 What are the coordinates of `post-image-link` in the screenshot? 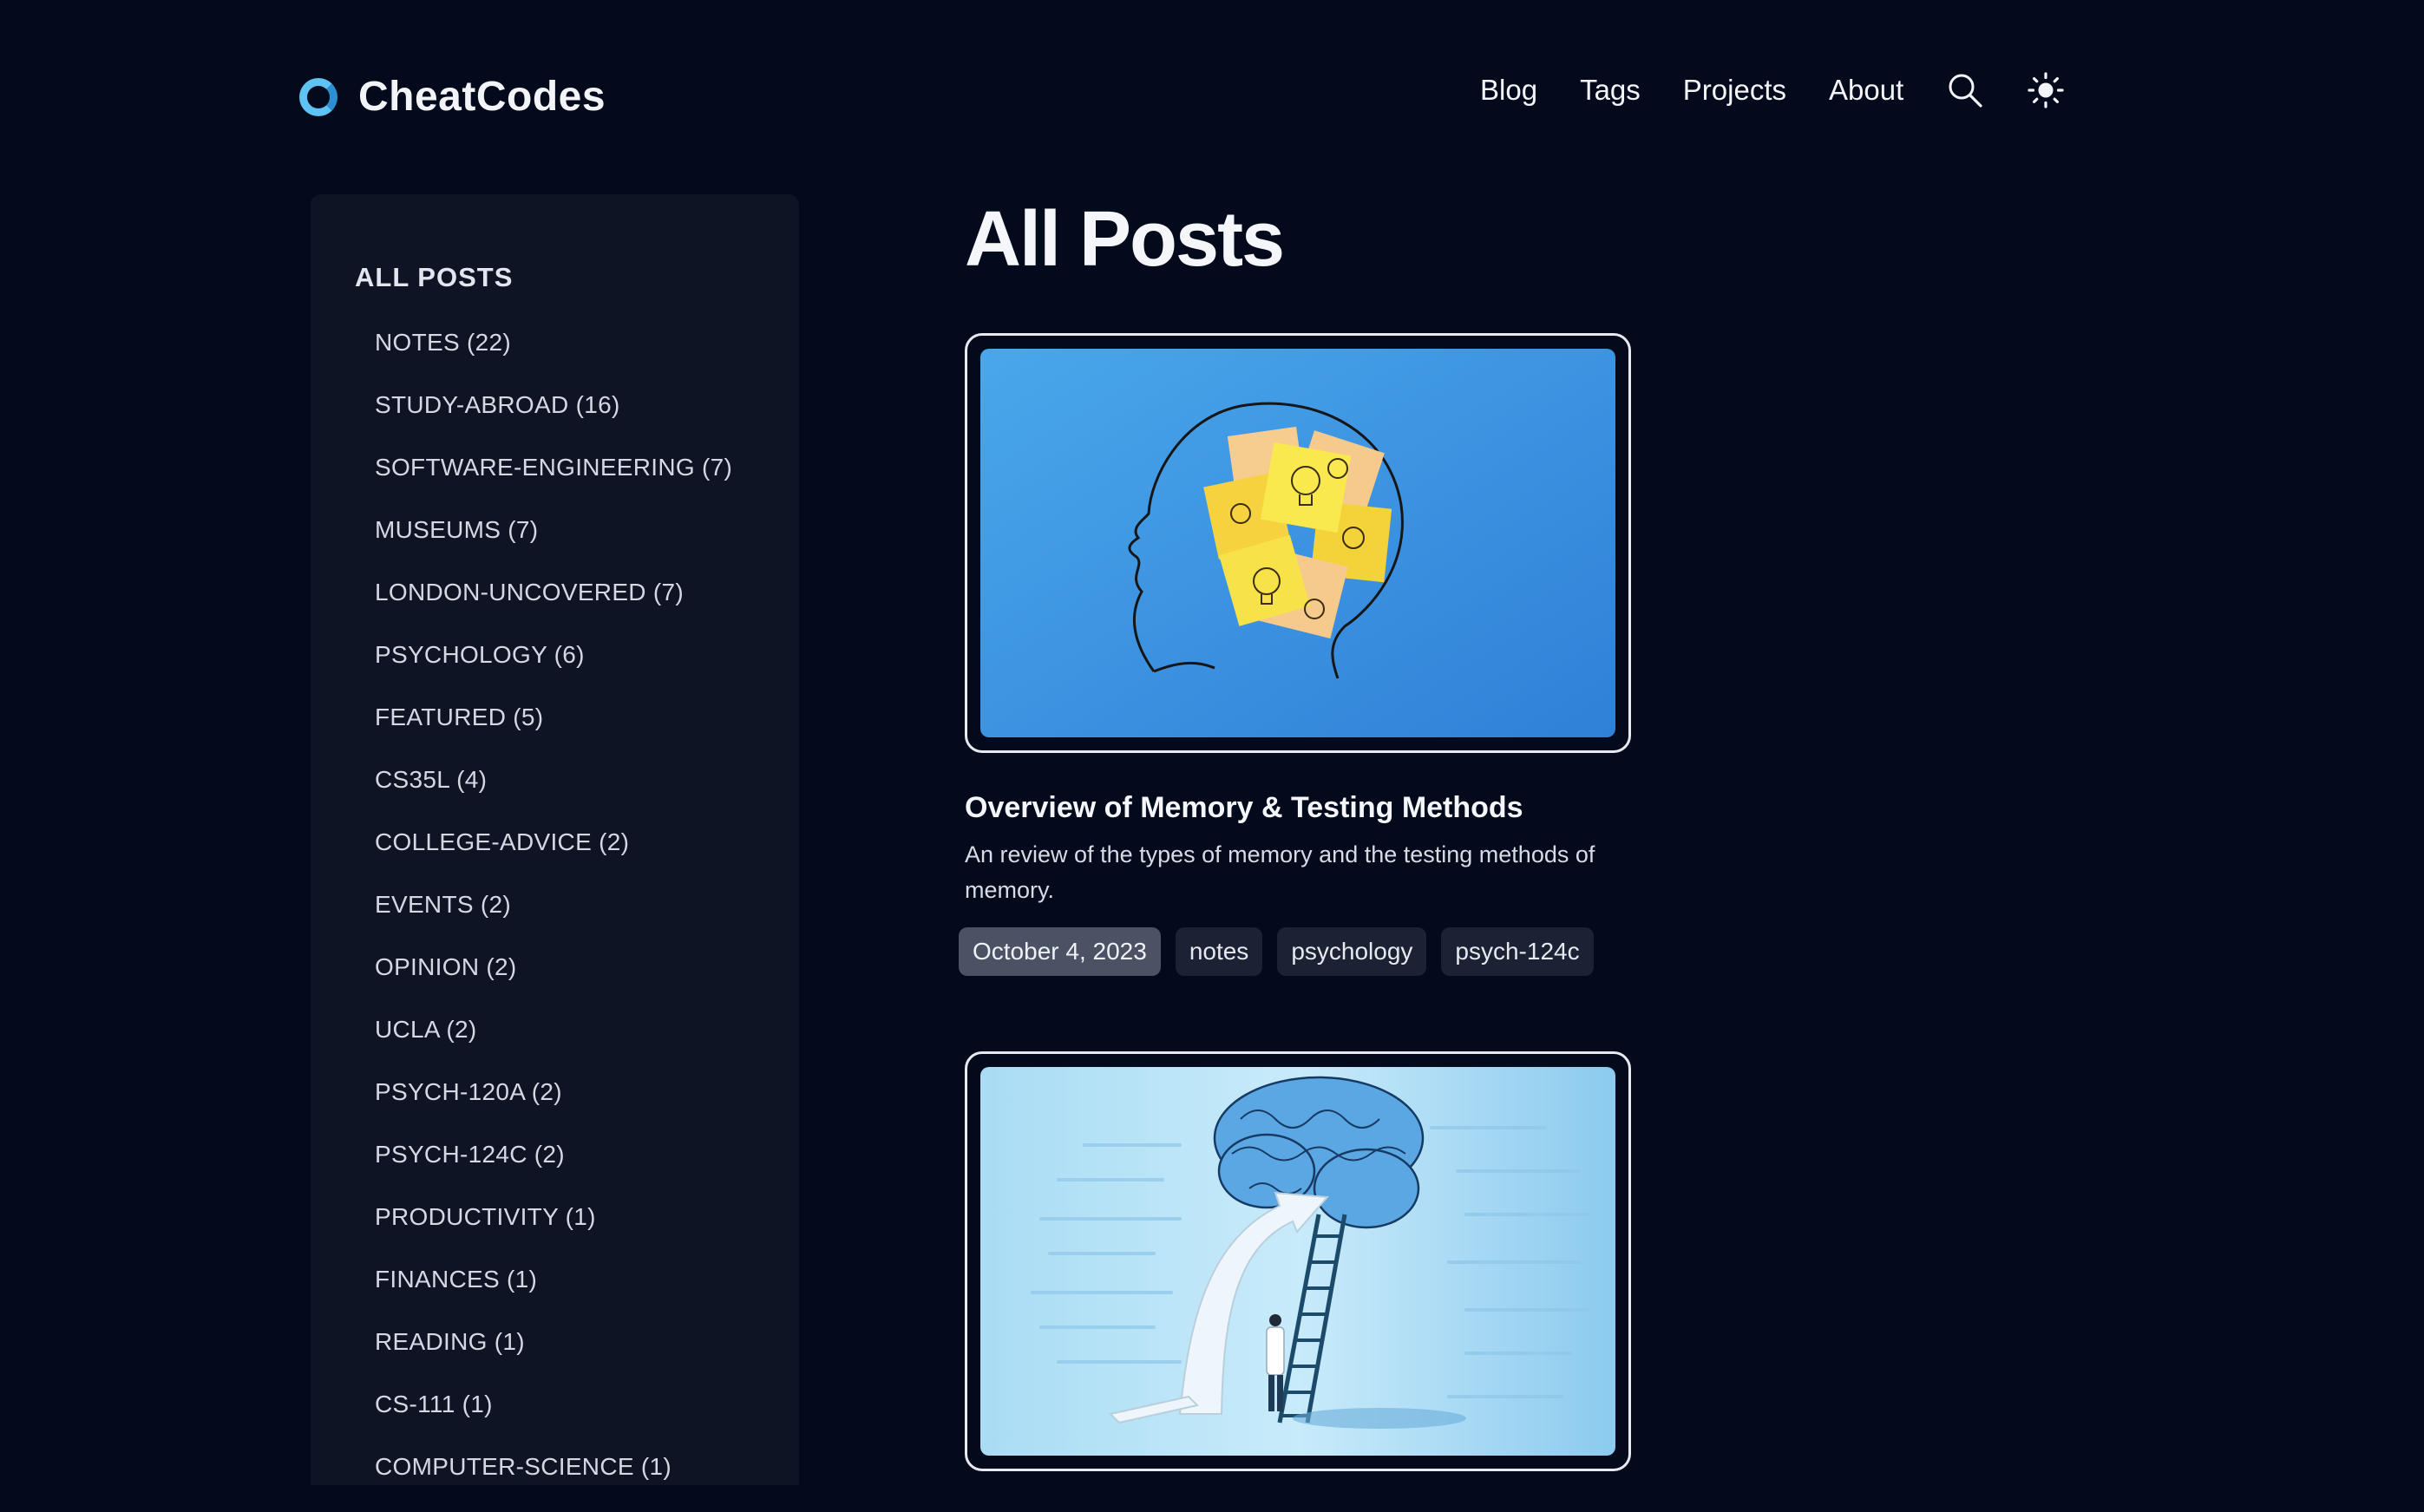 It's located at (1298, 543).